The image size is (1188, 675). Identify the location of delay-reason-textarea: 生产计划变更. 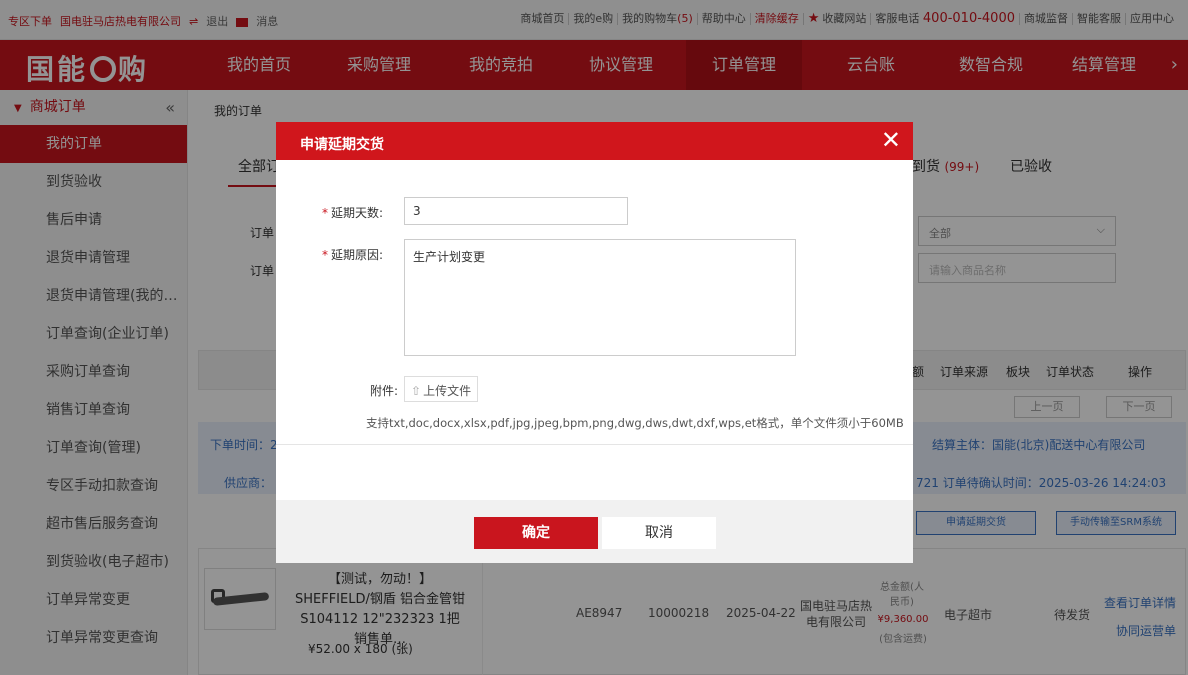
(600, 297).